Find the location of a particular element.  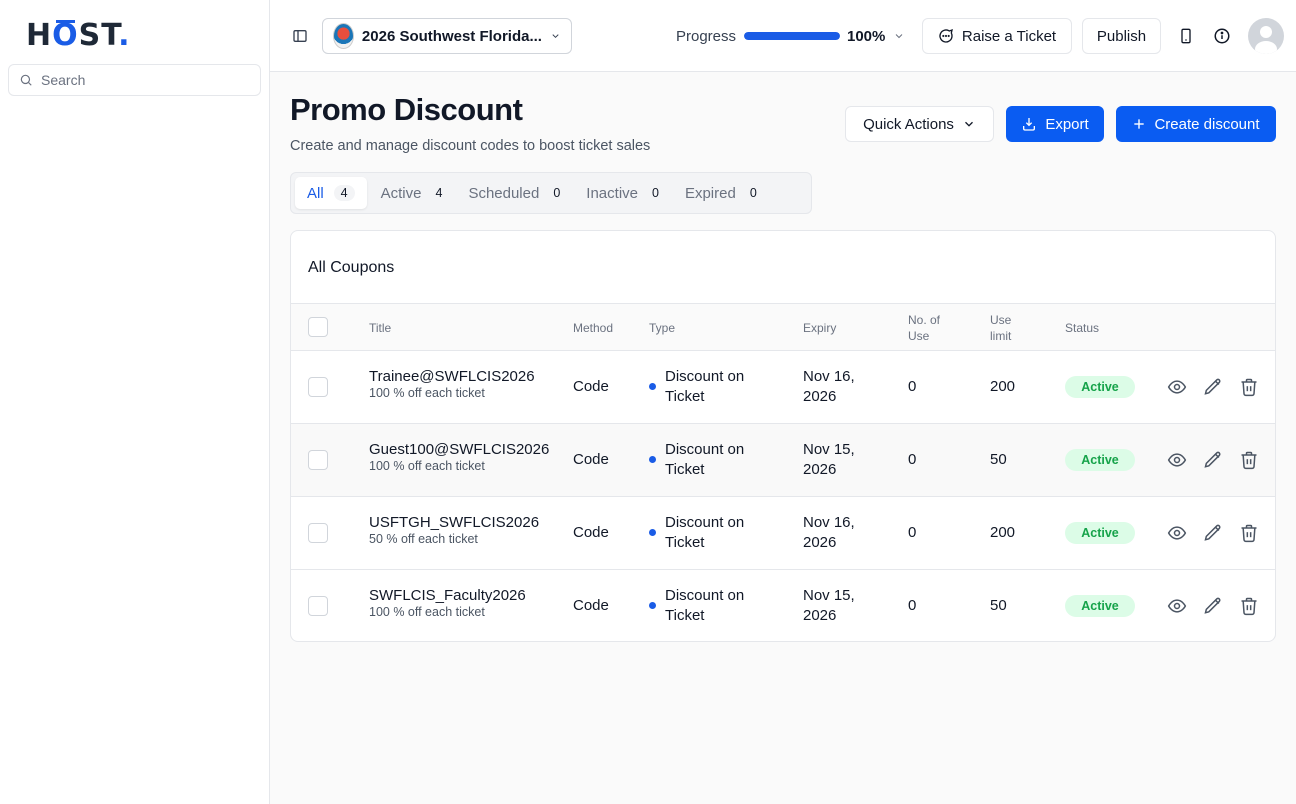

export-button: Export is located at coordinates (1055, 124).